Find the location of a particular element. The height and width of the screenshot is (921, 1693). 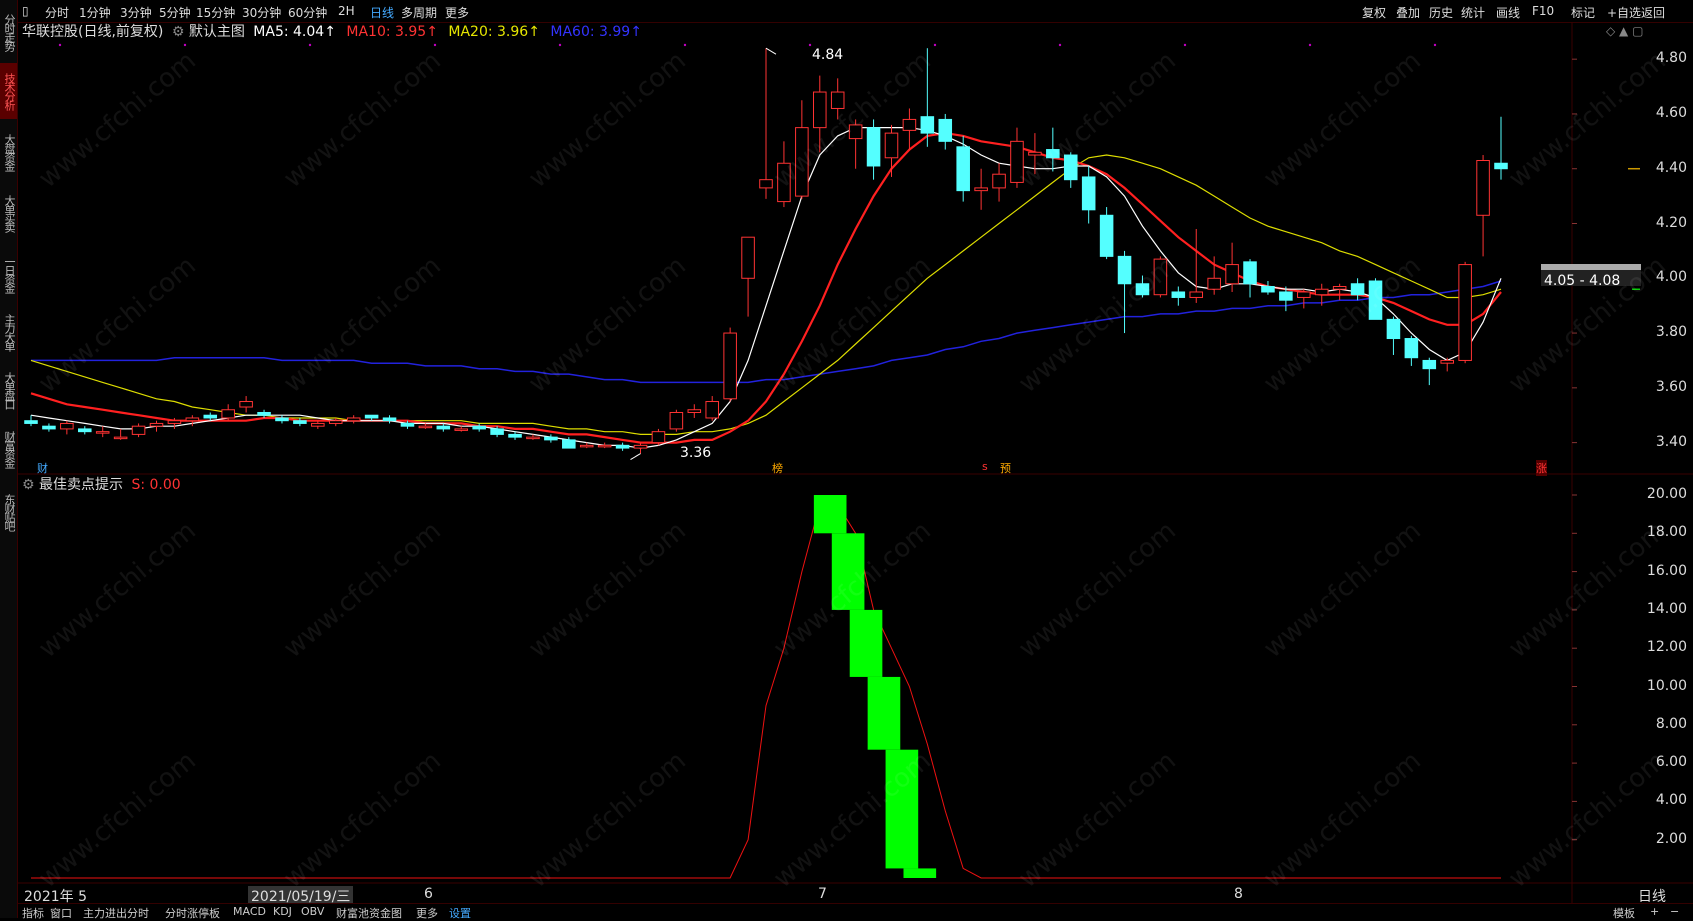

marker-yu: 预 is located at coordinates (1005, 468).